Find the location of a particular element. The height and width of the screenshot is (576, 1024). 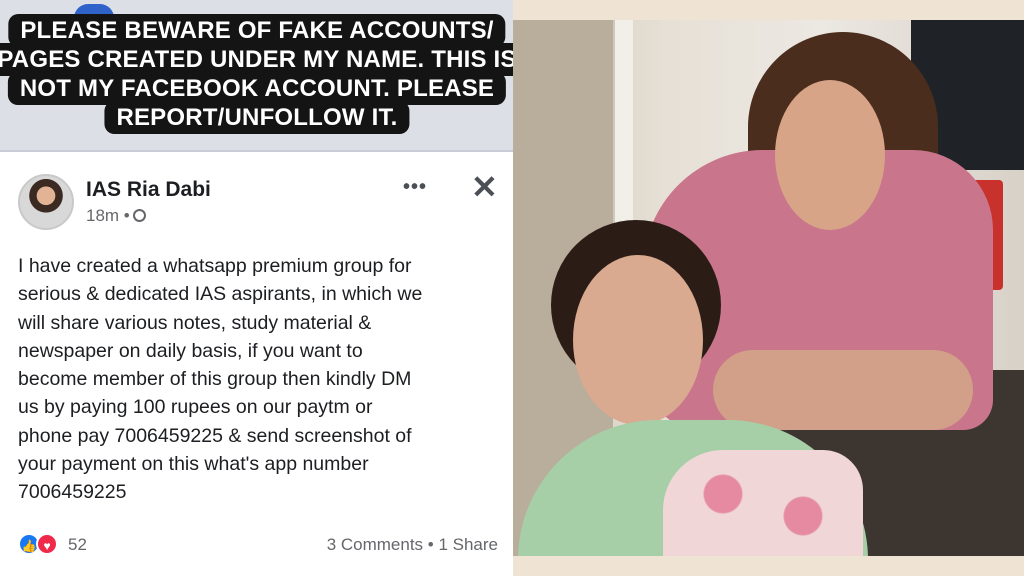

post-text-line: your payment on this what's app number is located at coordinates (193, 464).